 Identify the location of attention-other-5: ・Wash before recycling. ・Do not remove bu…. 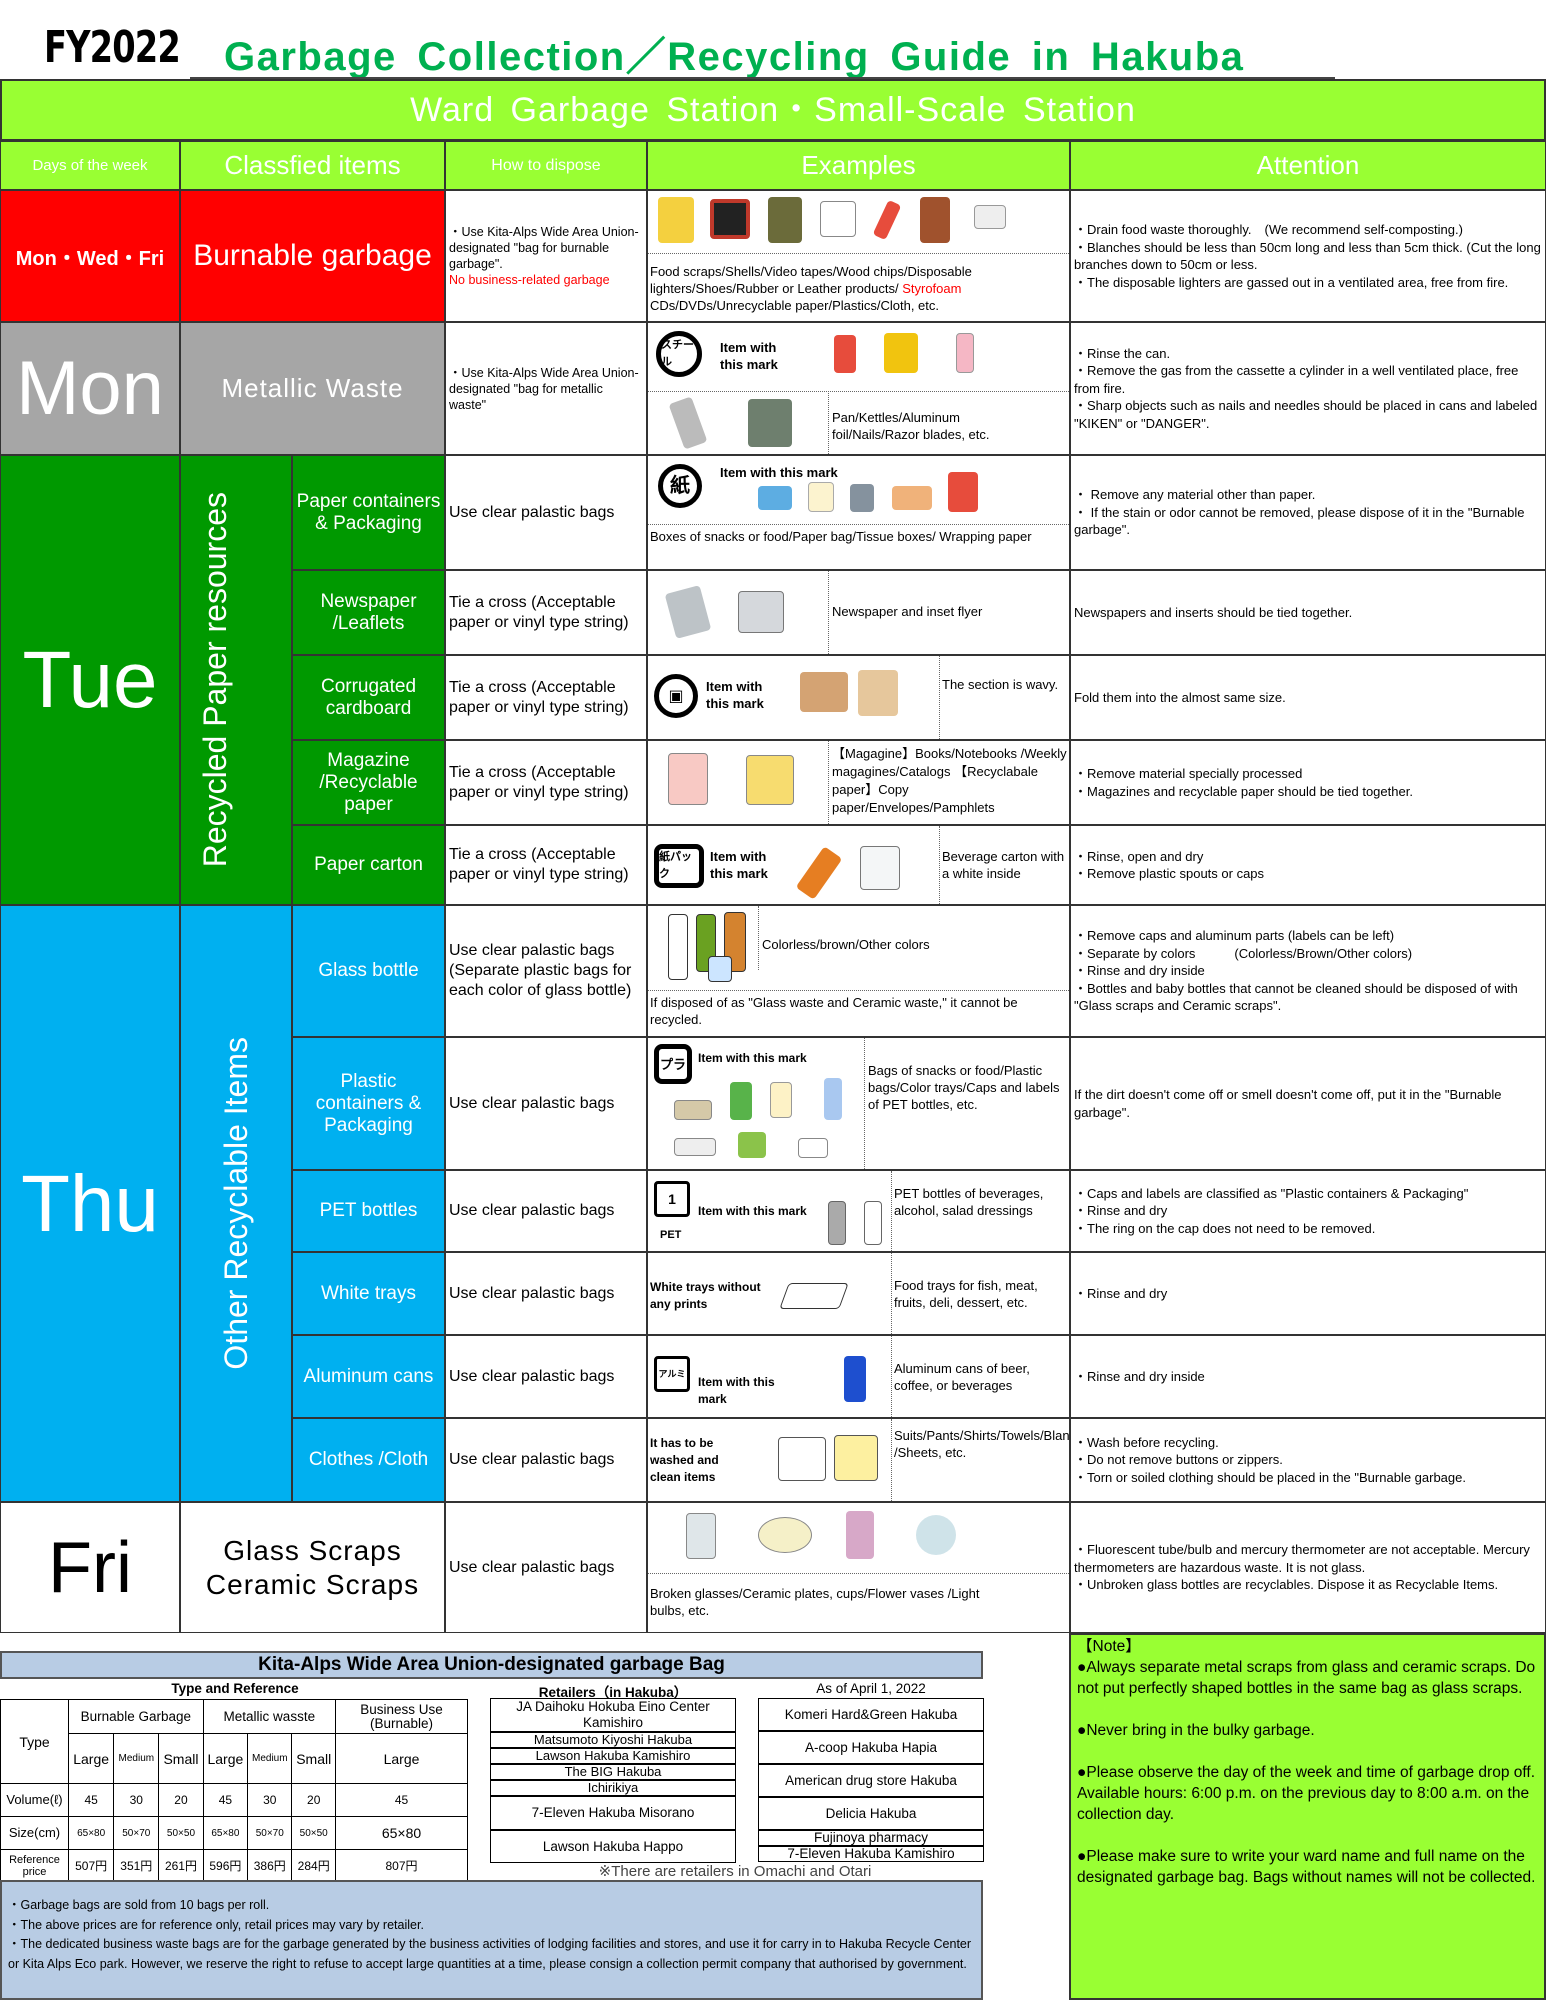
(1308, 1460).